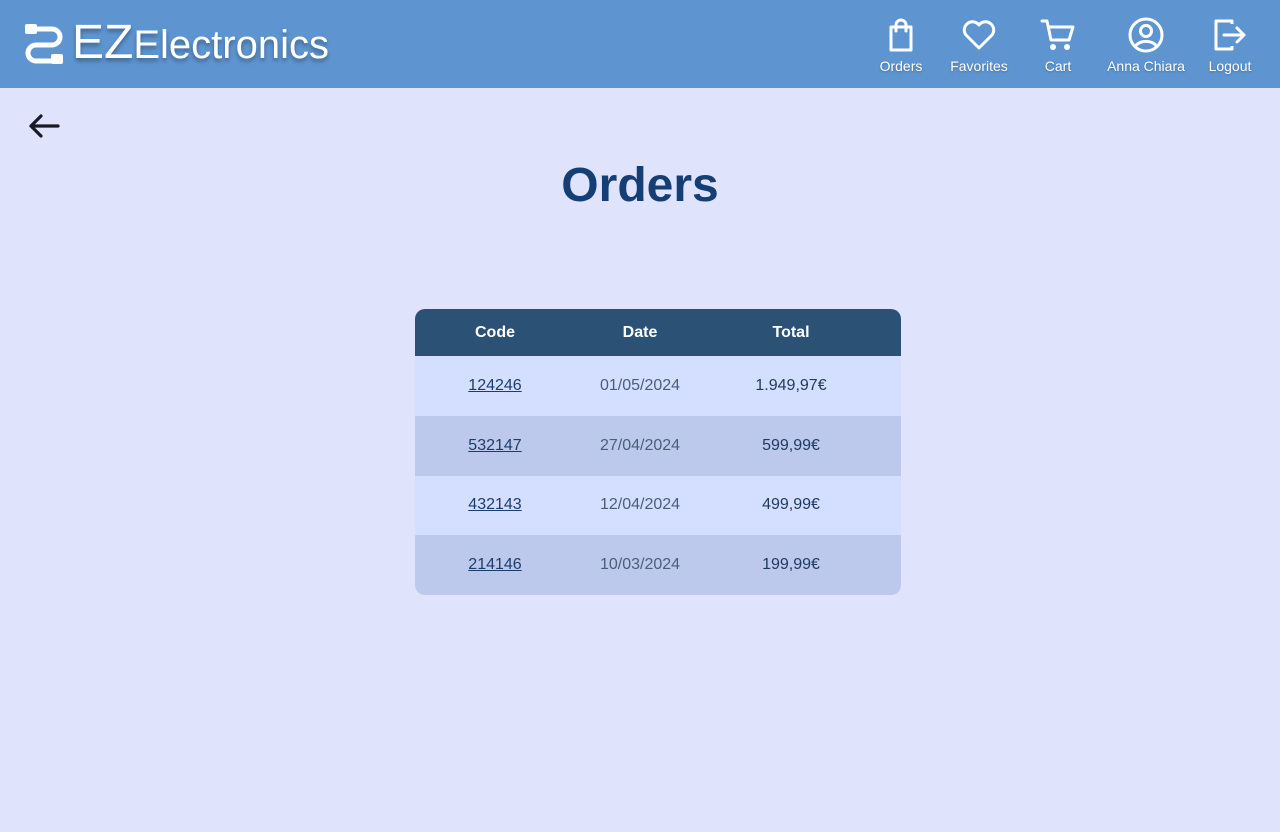 The width and height of the screenshot is (1280, 832). Describe the element at coordinates (791, 445) in the screenshot. I see `order-total: 599,99€` at that location.